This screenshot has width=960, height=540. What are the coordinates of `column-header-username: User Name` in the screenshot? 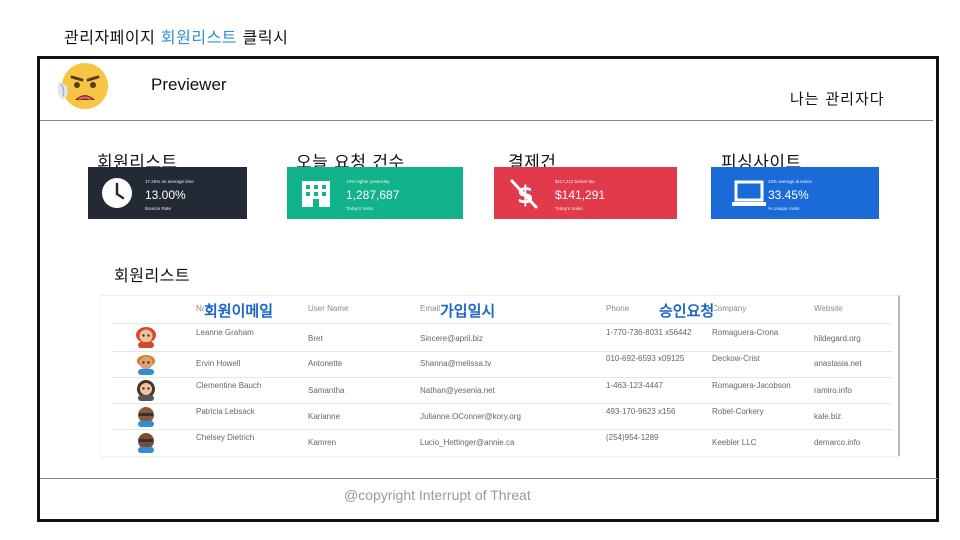 It's located at (328, 308).